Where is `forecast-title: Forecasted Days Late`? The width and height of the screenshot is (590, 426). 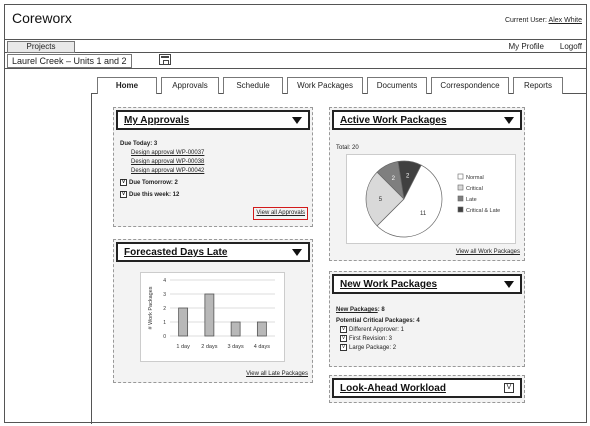 forecast-title: Forecasted Days Late is located at coordinates (175, 252).